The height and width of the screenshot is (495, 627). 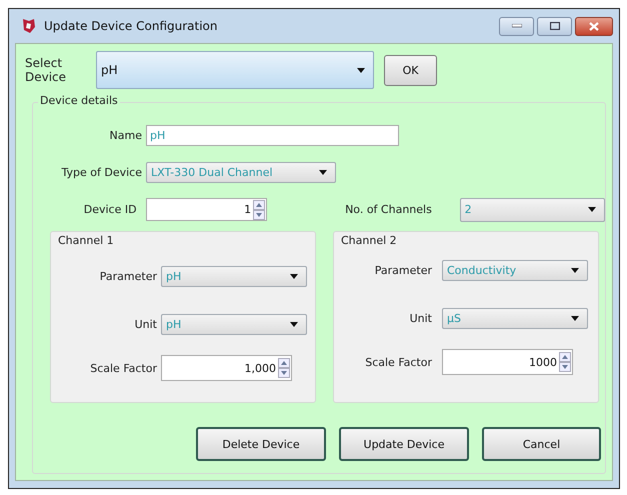 I want to click on field-label: Name, so click(x=125, y=135).